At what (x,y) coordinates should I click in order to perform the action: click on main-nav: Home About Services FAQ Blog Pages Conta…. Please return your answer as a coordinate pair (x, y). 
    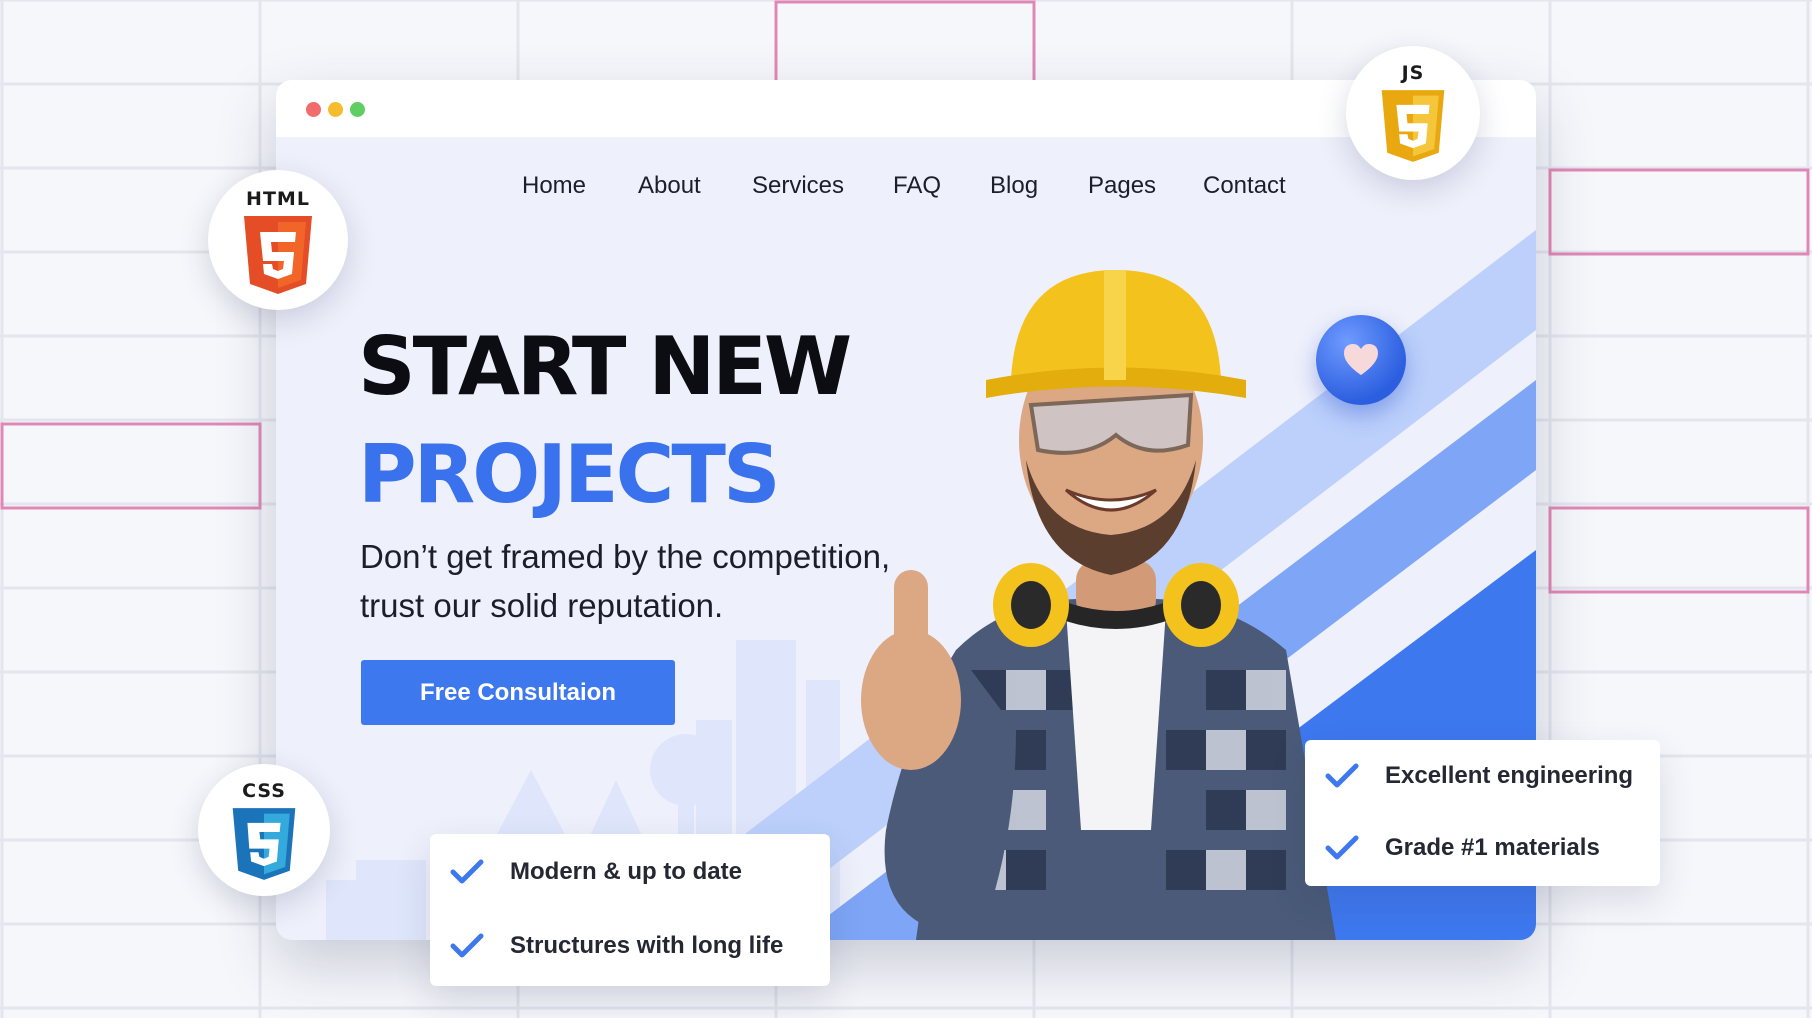
    Looking at the image, I should click on (906, 186).